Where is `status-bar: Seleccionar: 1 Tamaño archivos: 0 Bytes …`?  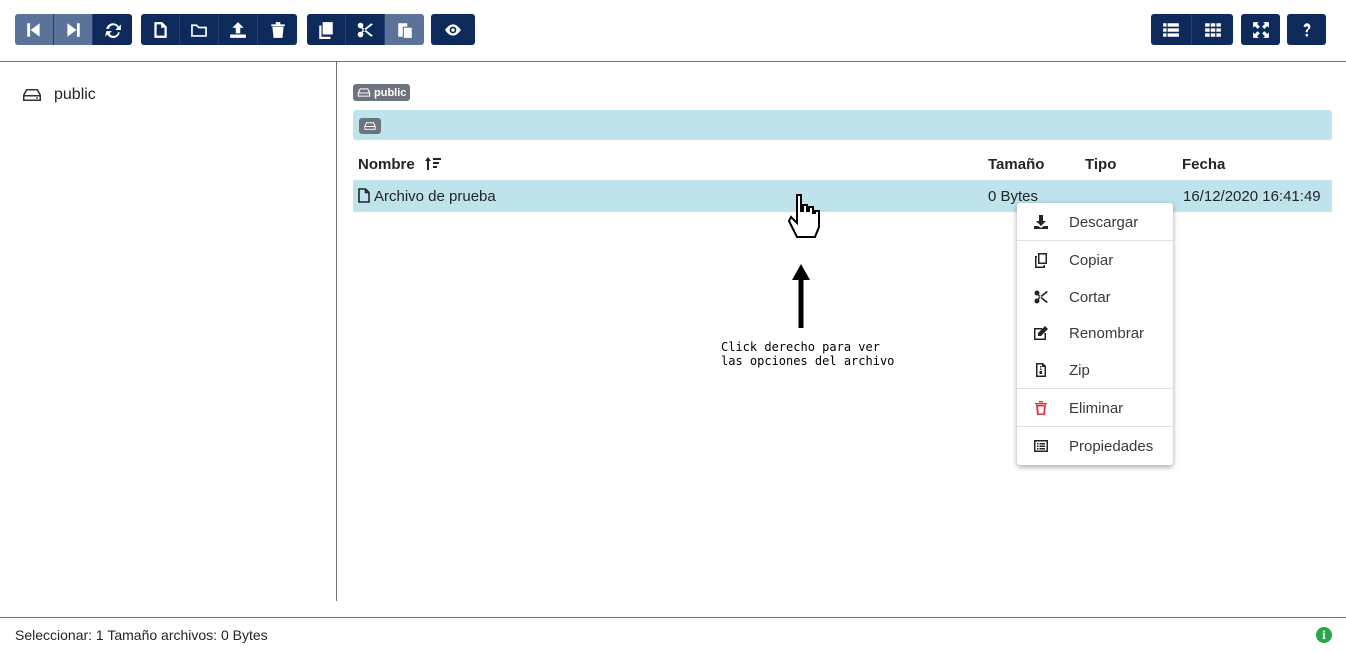
status-bar: Seleccionar: 1 Tamaño archivos: 0 Bytes … is located at coordinates (673, 634).